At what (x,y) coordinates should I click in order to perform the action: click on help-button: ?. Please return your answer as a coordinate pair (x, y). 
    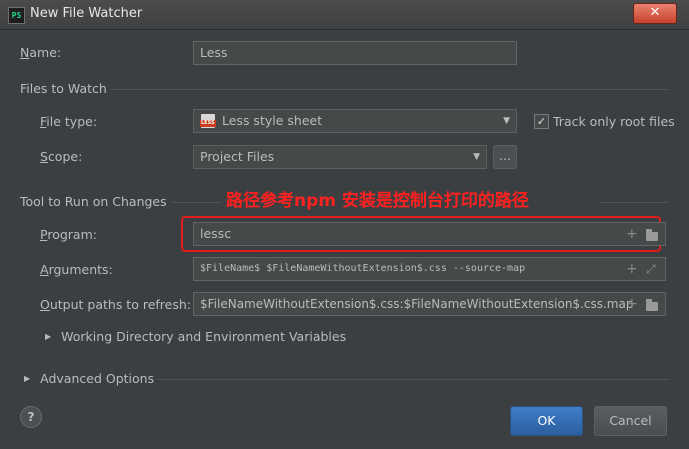
    Looking at the image, I should click on (31, 417).